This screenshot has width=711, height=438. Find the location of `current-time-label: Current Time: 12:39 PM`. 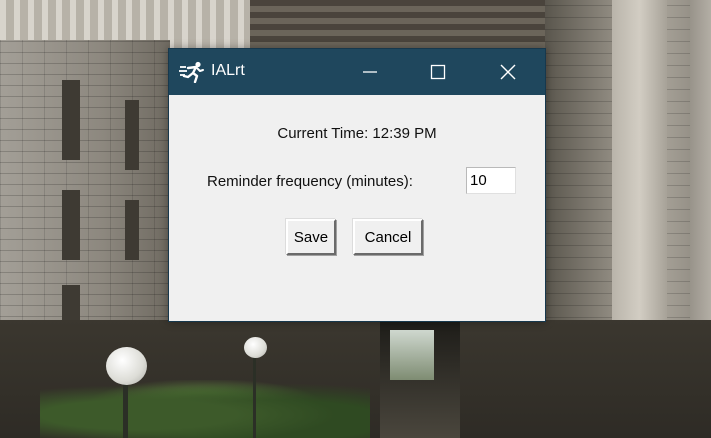

current-time-label: Current Time: 12:39 PM is located at coordinates (357, 133).